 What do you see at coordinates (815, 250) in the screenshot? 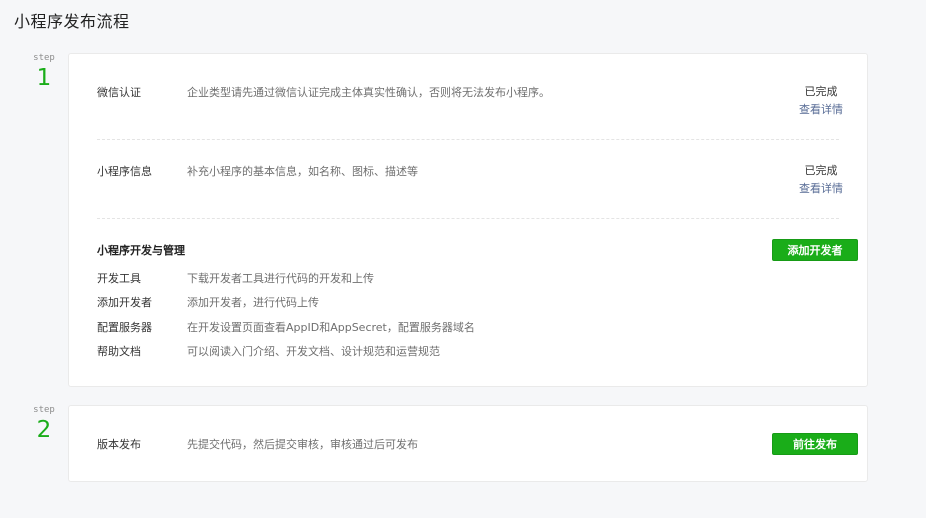
I see `add-developer-button: 添加开发者` at bounding box center [815, 250].